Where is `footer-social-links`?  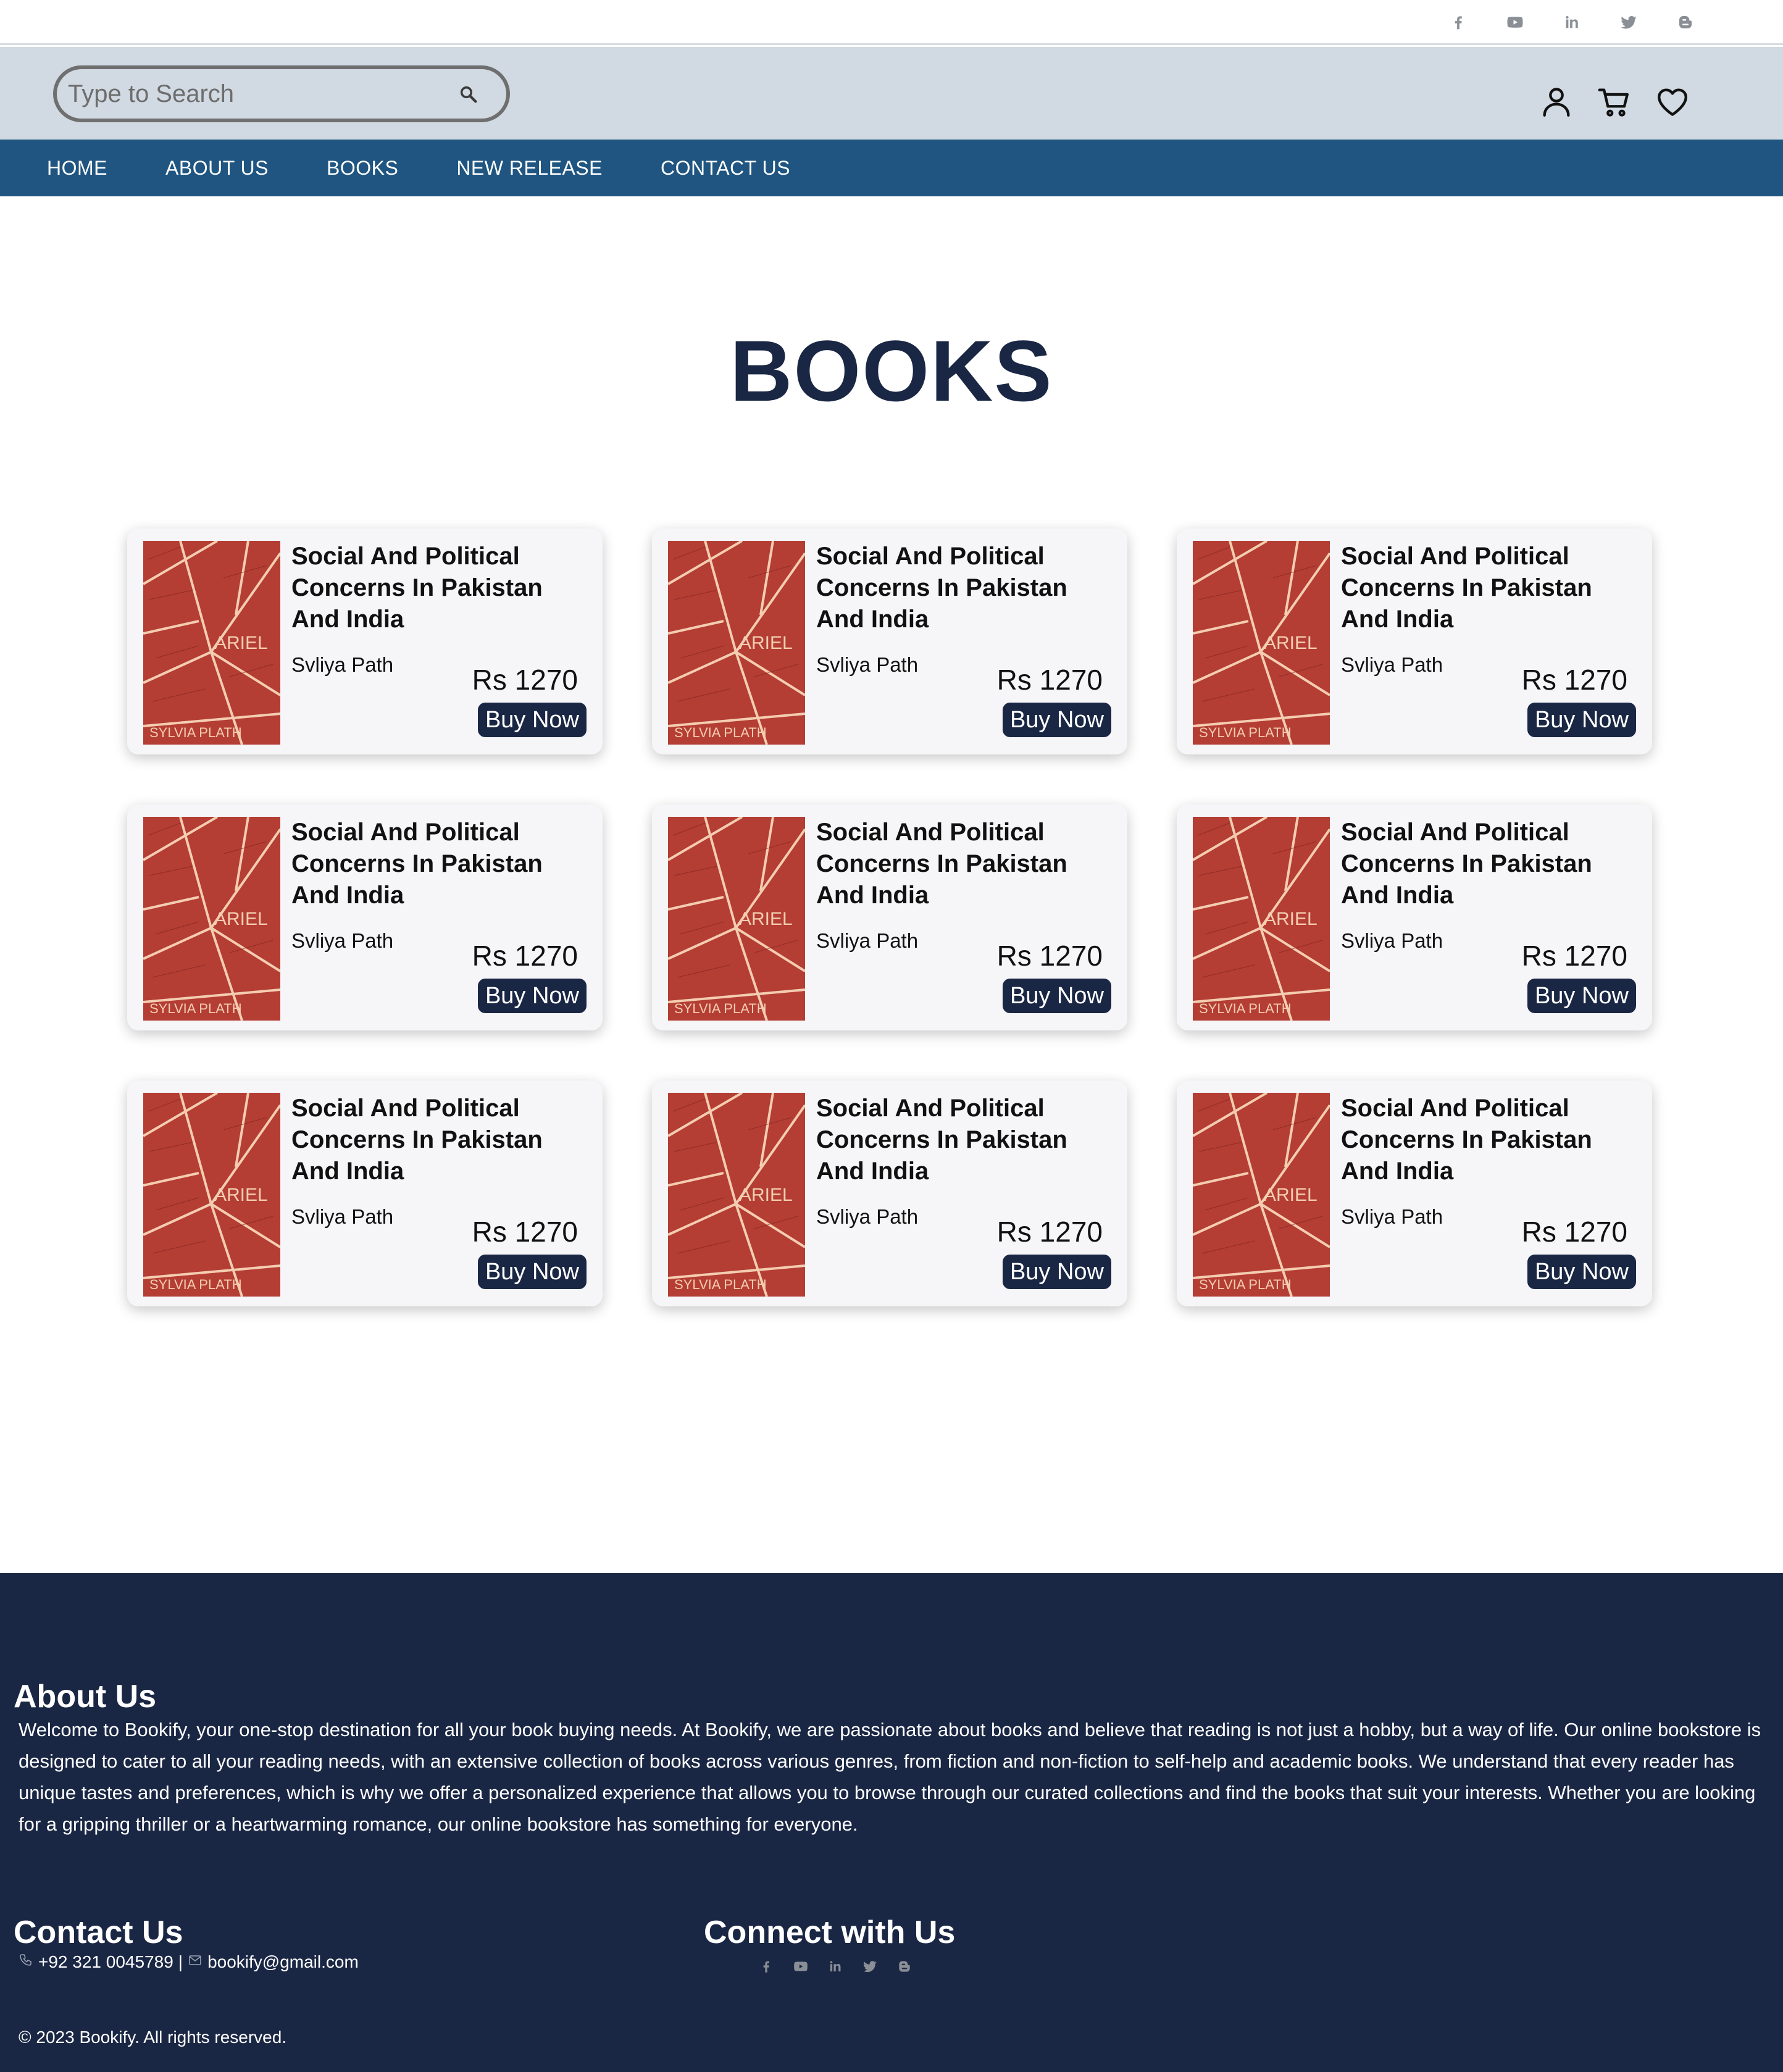
footer-social-links is located at coordinates (835, 1968).